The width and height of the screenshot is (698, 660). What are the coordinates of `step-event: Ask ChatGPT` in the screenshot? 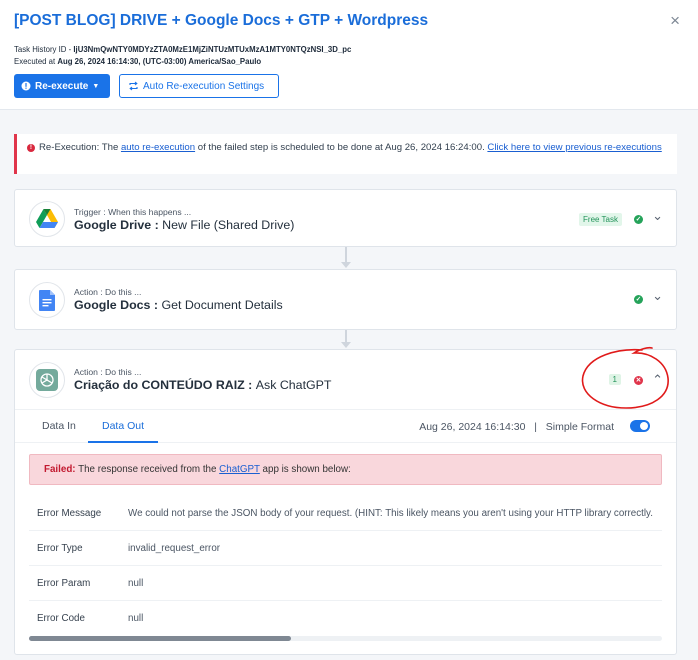 It's located at (293, 385).